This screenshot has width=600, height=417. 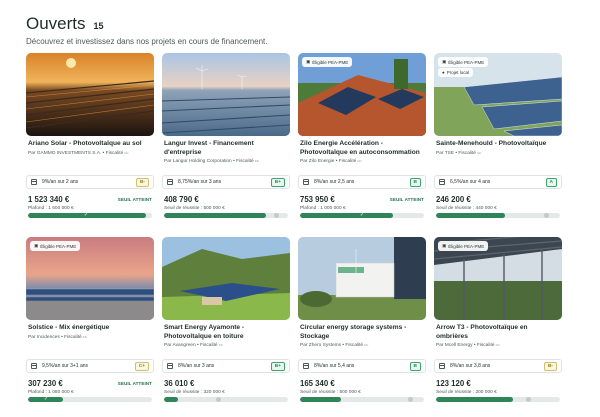 What do you see at coordinates (323, 208) in the screenshot?
I see `funding-goal: Plafond : 1 000 000 €` at bounding box center [323, 208].